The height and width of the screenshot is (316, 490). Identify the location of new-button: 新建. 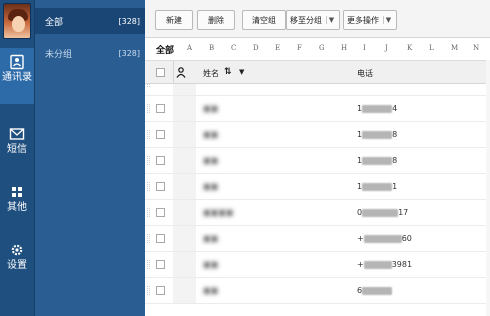
(174, 20).